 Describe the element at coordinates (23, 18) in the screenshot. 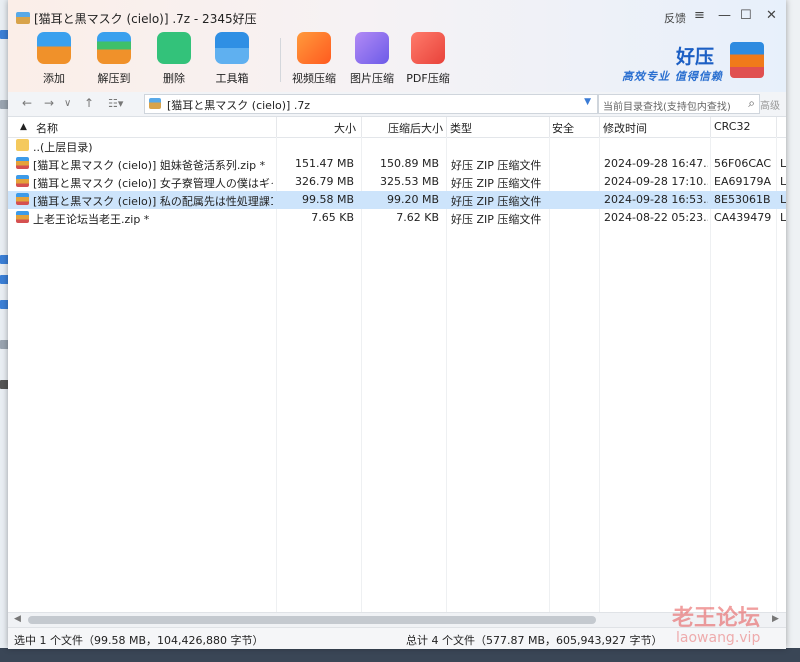

I see `app-icon` at that location.